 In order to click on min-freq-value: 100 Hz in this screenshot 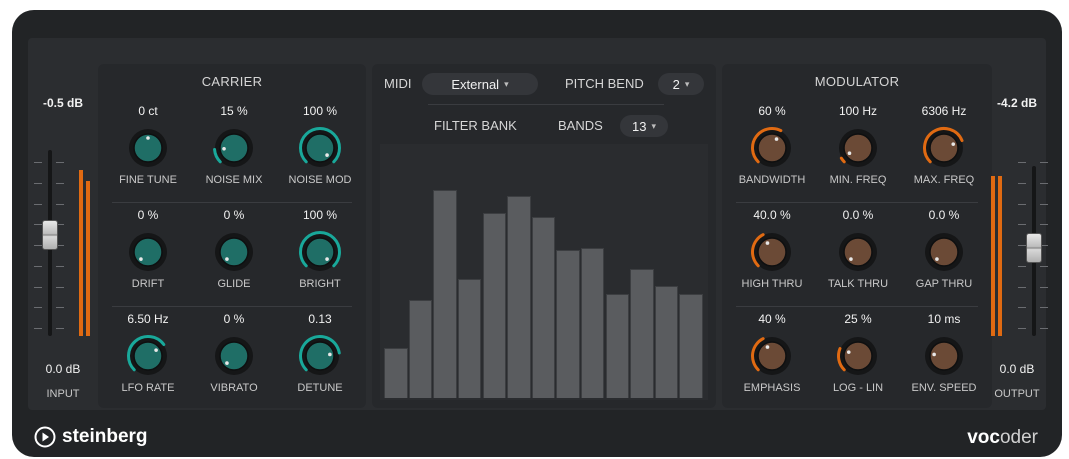, I will do `click(858, 111)`.